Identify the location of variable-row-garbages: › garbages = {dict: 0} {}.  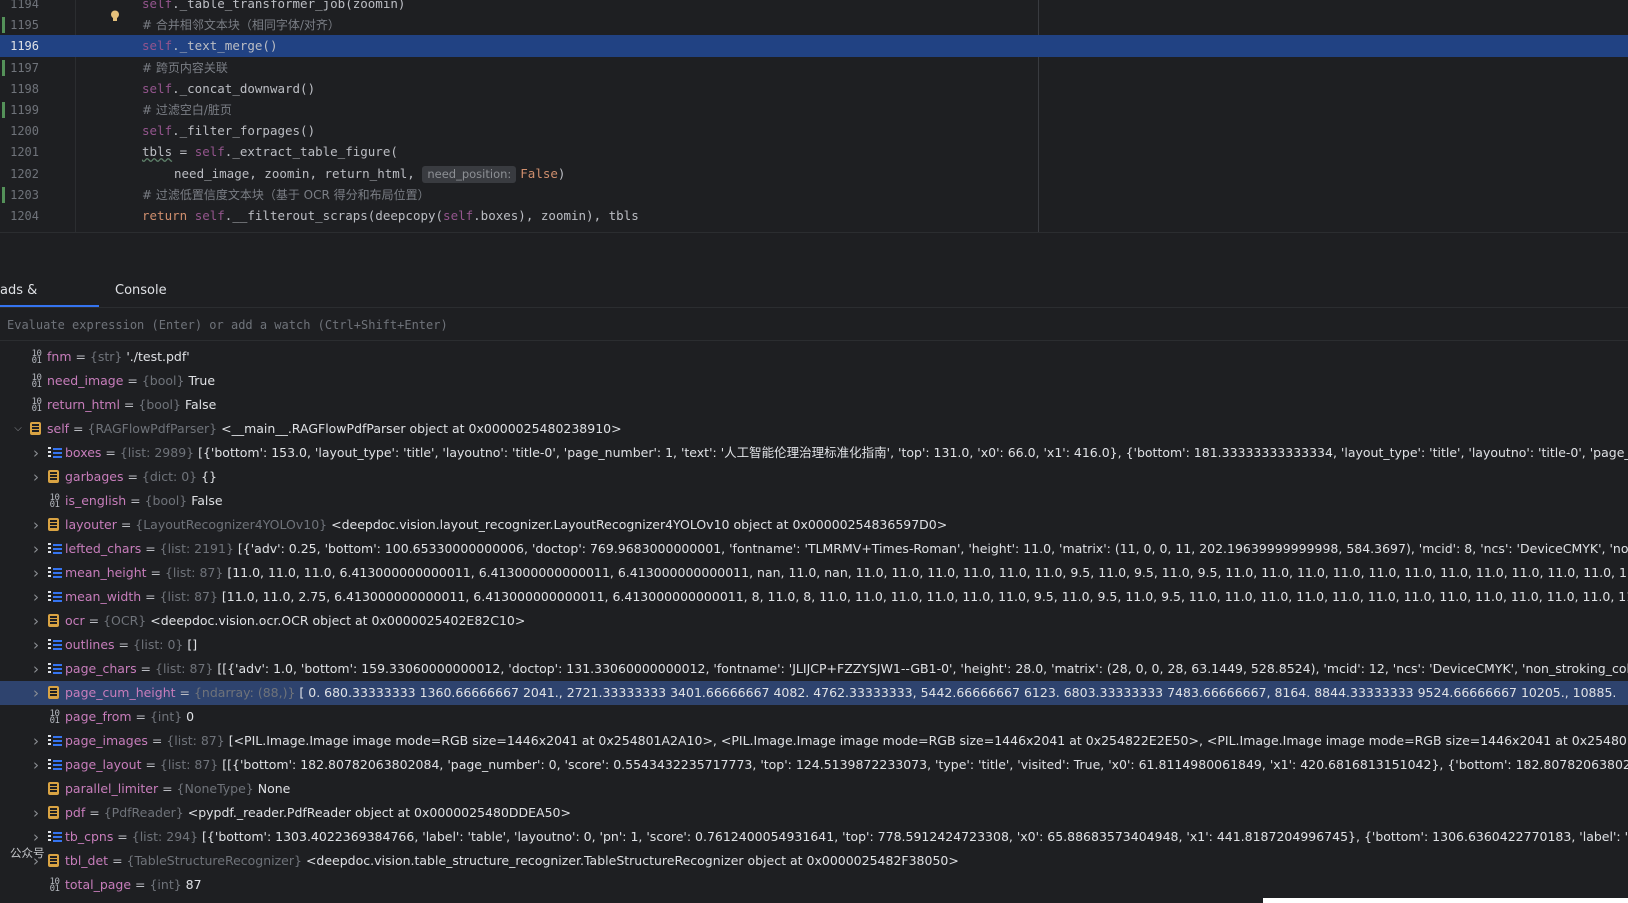
(814, 477).